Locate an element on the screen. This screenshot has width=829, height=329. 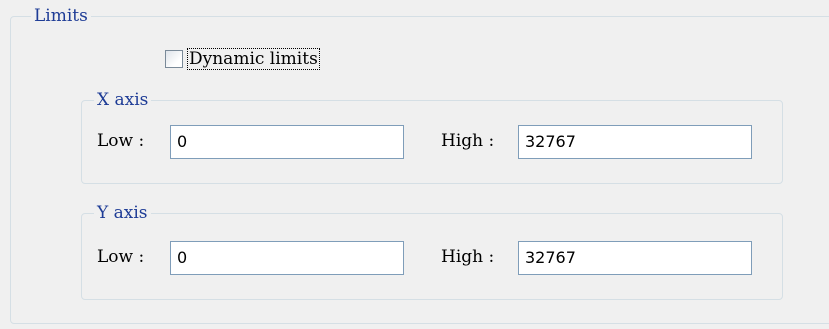
limits-group-title: Limits is located at coordinates (61, 16).